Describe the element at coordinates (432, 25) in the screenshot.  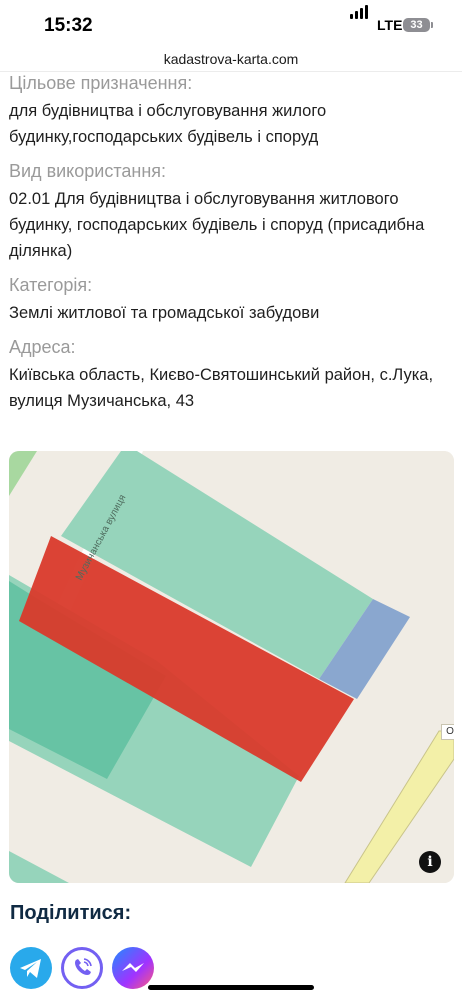
I see `battery-tip` at that location.